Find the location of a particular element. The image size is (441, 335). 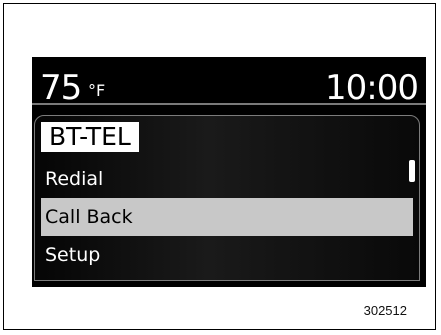

menu-title: BT-TEL is located at coordinates (90, 137).